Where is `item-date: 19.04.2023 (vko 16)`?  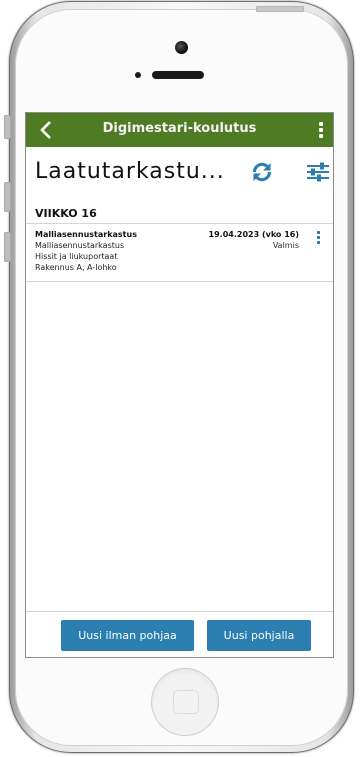 item-date: 19.04.2023 (vko 16) is located at coordinates (253, 234).